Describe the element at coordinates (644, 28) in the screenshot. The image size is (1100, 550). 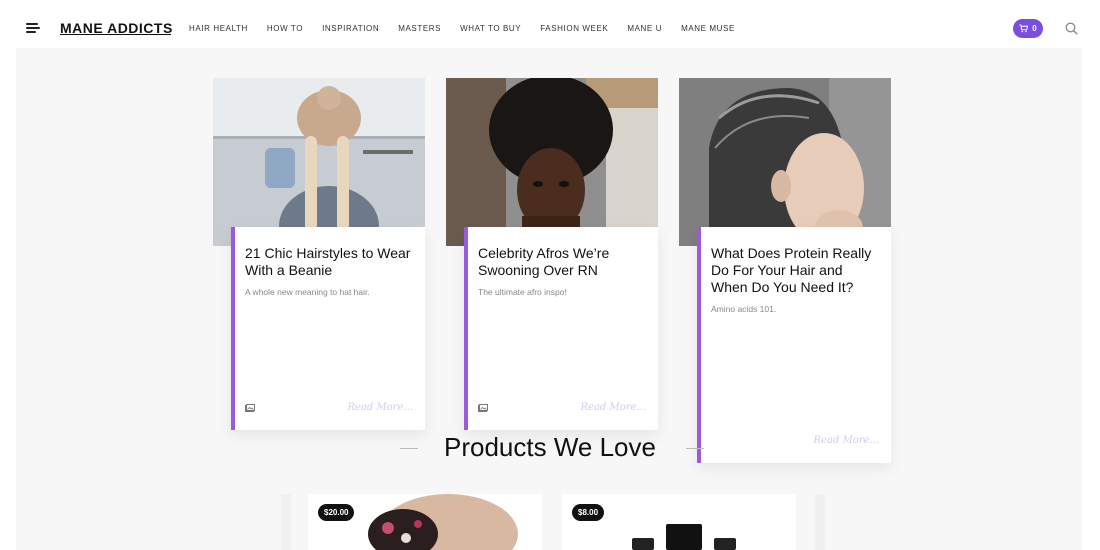
I see `nav-mane-u: MANE U` at that location.